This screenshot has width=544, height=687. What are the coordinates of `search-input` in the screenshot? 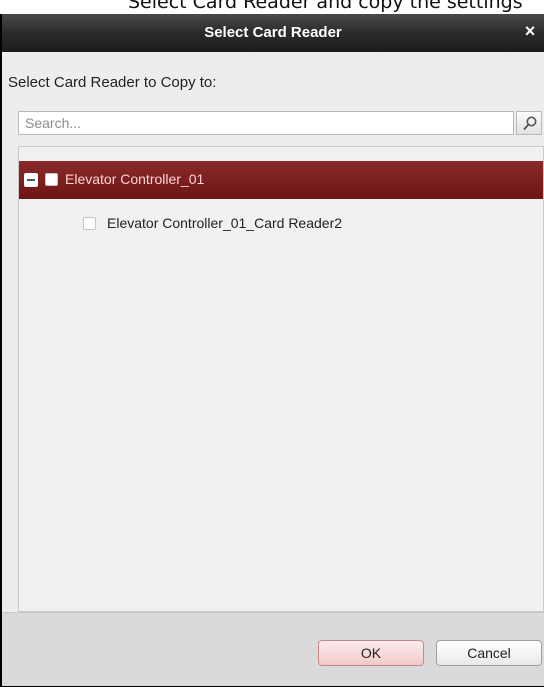 It's located at (266, 123).